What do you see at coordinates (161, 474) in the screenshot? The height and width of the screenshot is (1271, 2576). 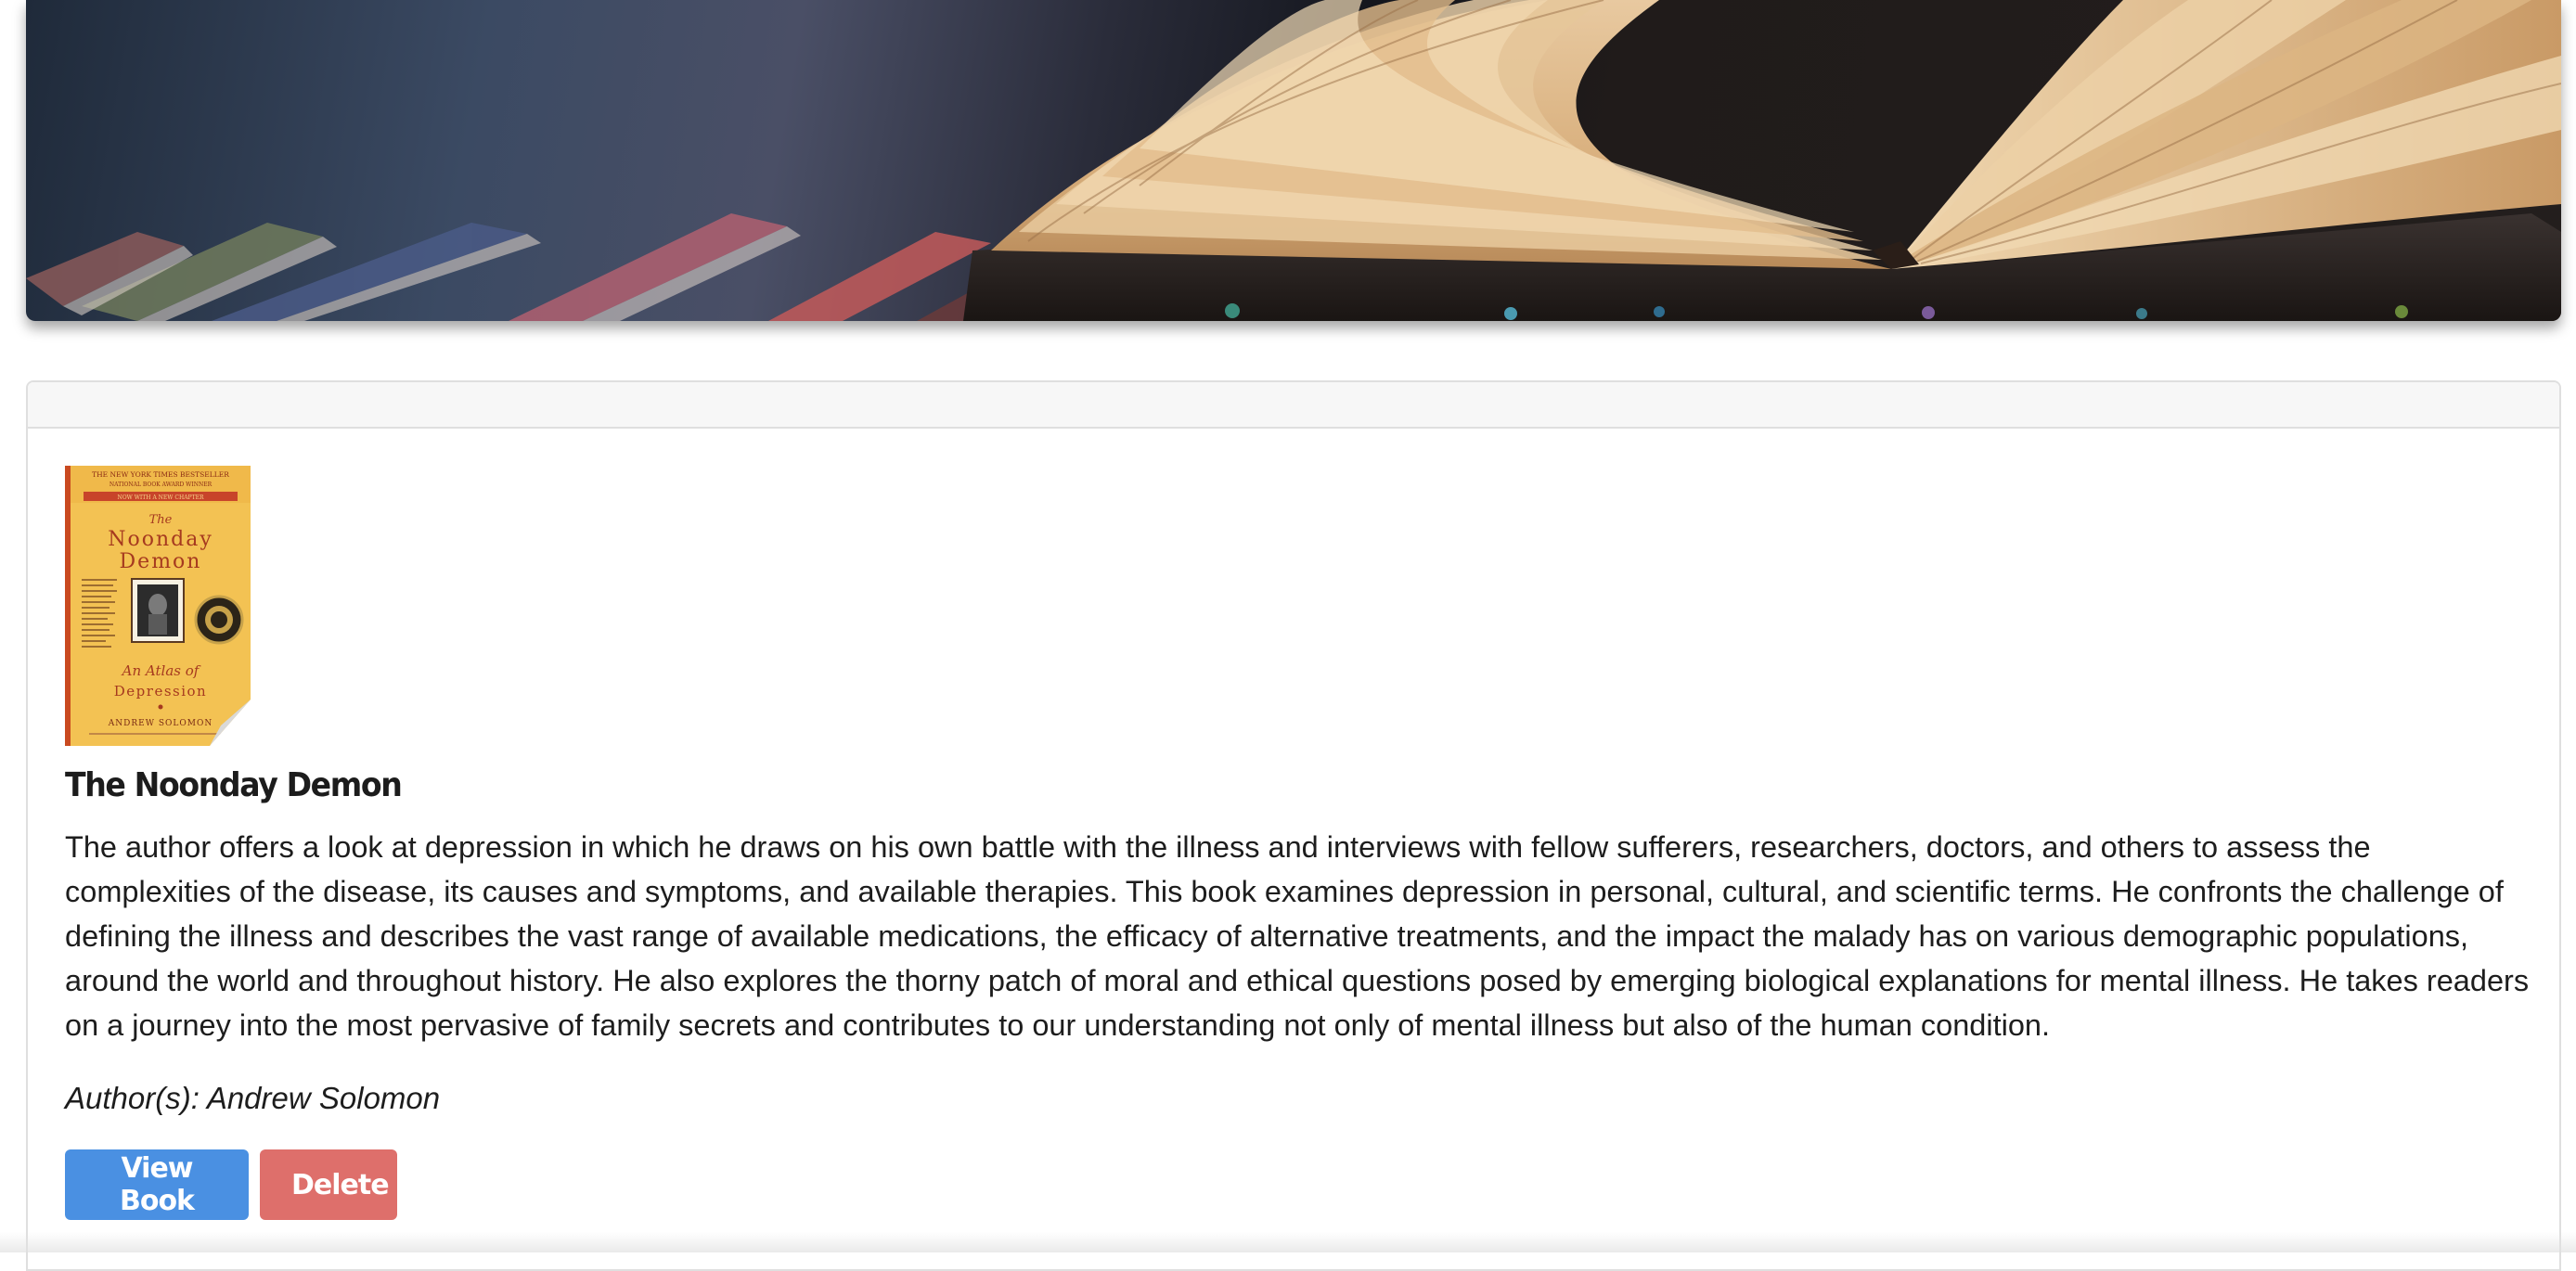 I see `svg-text: THE NEW YORK TIMES BESTSELLER` at bounding box center [161, 474].